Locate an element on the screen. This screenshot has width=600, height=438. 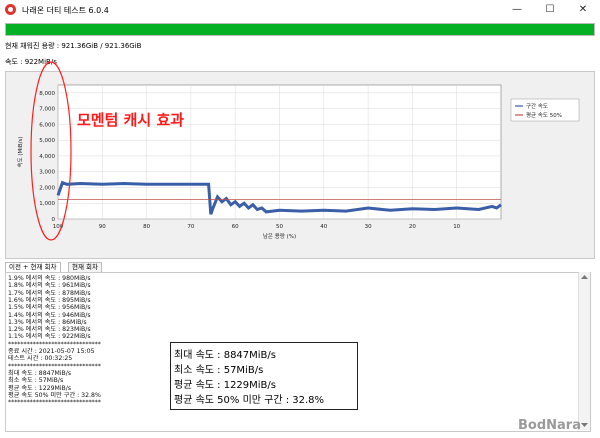
fill-progress-bar is located at coordinates (300, 29).